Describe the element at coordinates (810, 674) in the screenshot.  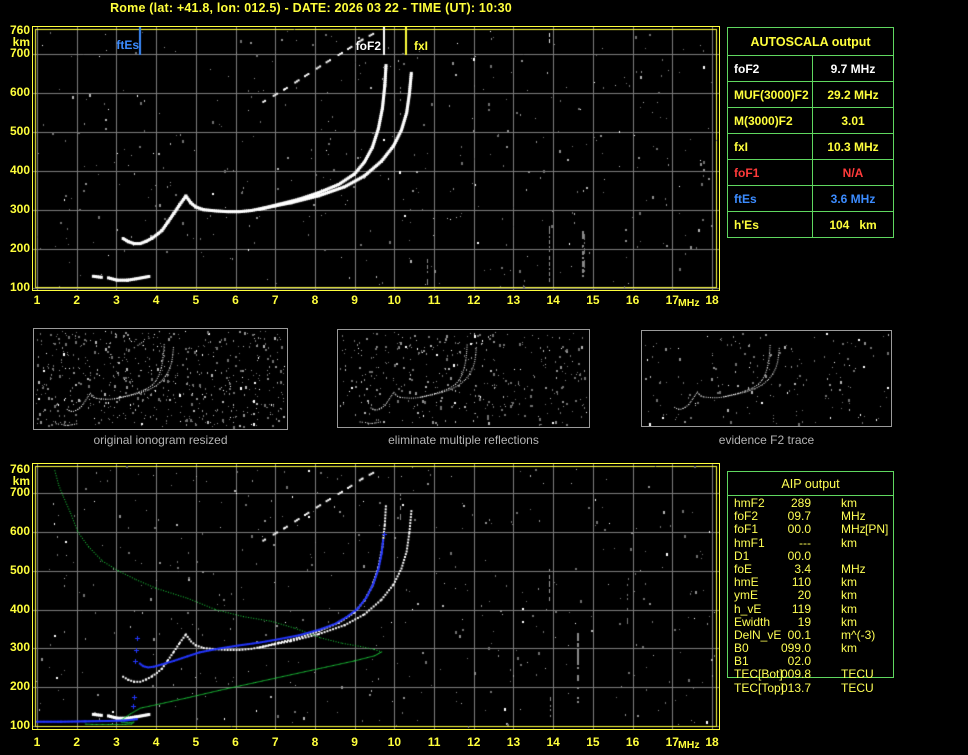
I see `aip-row-TEC[Bot]: TEC[Bot] 009.8 TECU` at that location.